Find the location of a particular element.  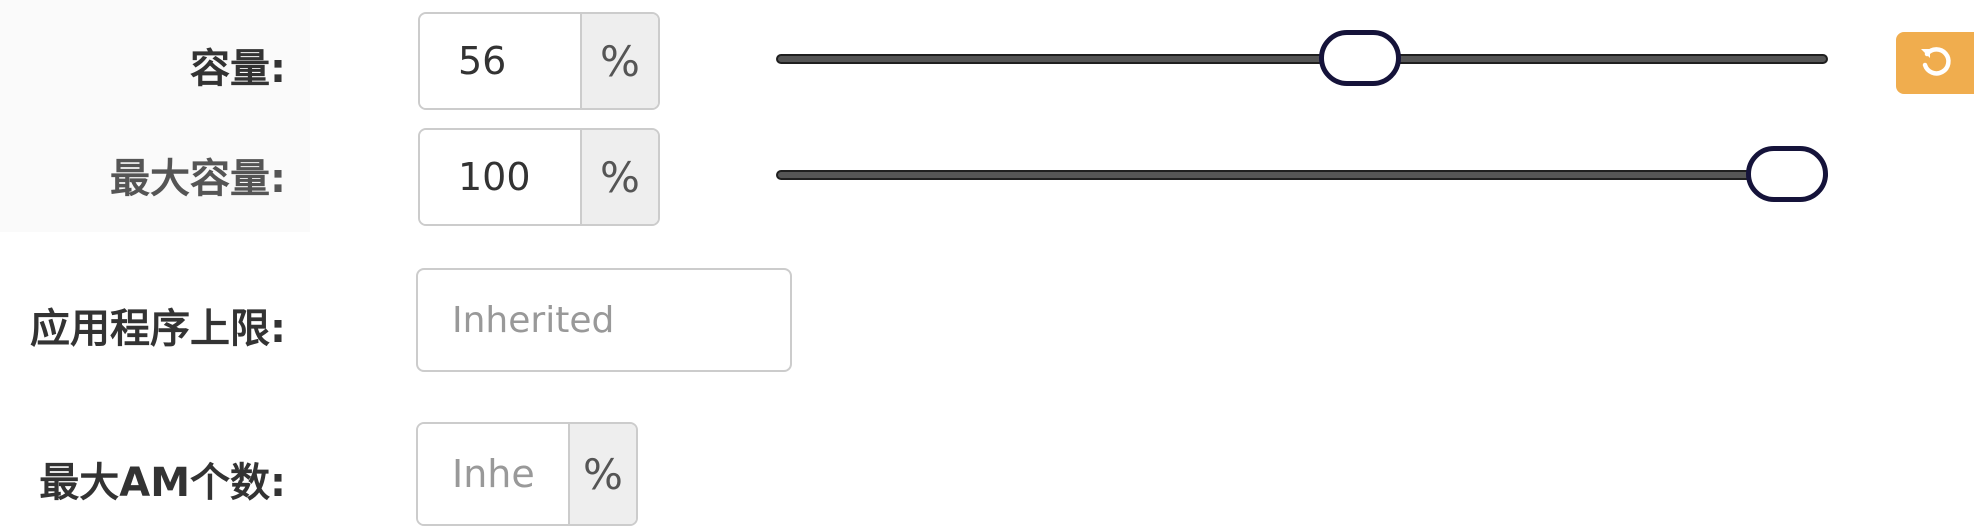

max-capacity-label: 最大容量: is located at coordinates (198, 179).